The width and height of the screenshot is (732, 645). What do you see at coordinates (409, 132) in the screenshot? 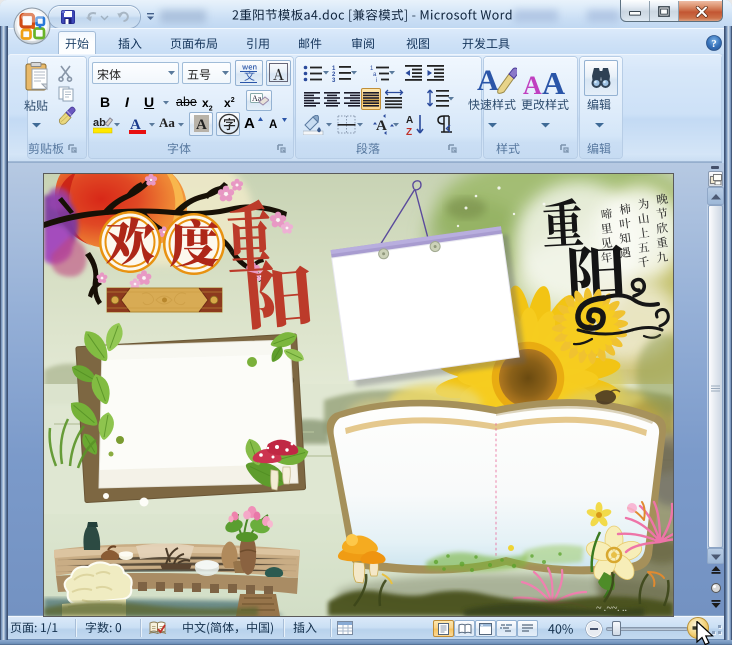
I see `svg-text: Z` at bounding box center [409, 132].